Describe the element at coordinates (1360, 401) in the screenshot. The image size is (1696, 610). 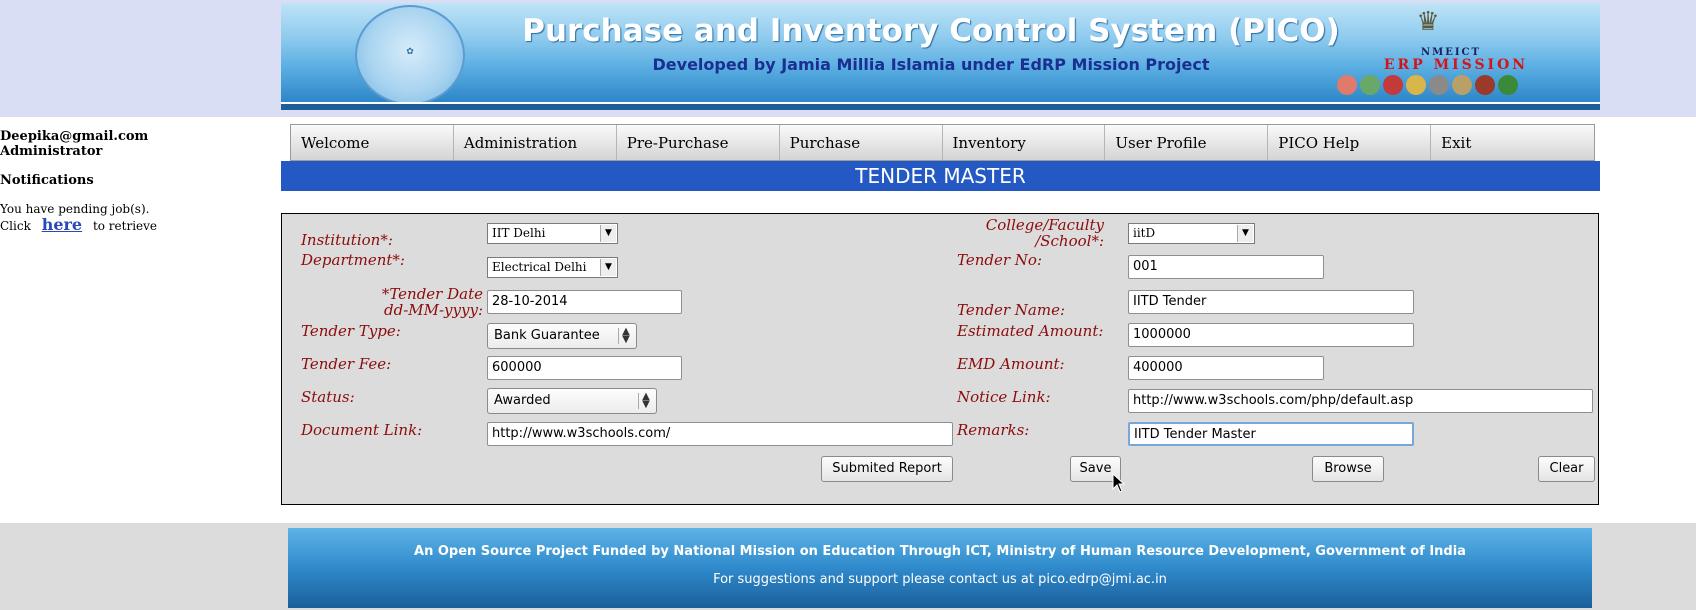
I see `notice-link-input: http://www.w3schools.com/php/default.asp` at that location.